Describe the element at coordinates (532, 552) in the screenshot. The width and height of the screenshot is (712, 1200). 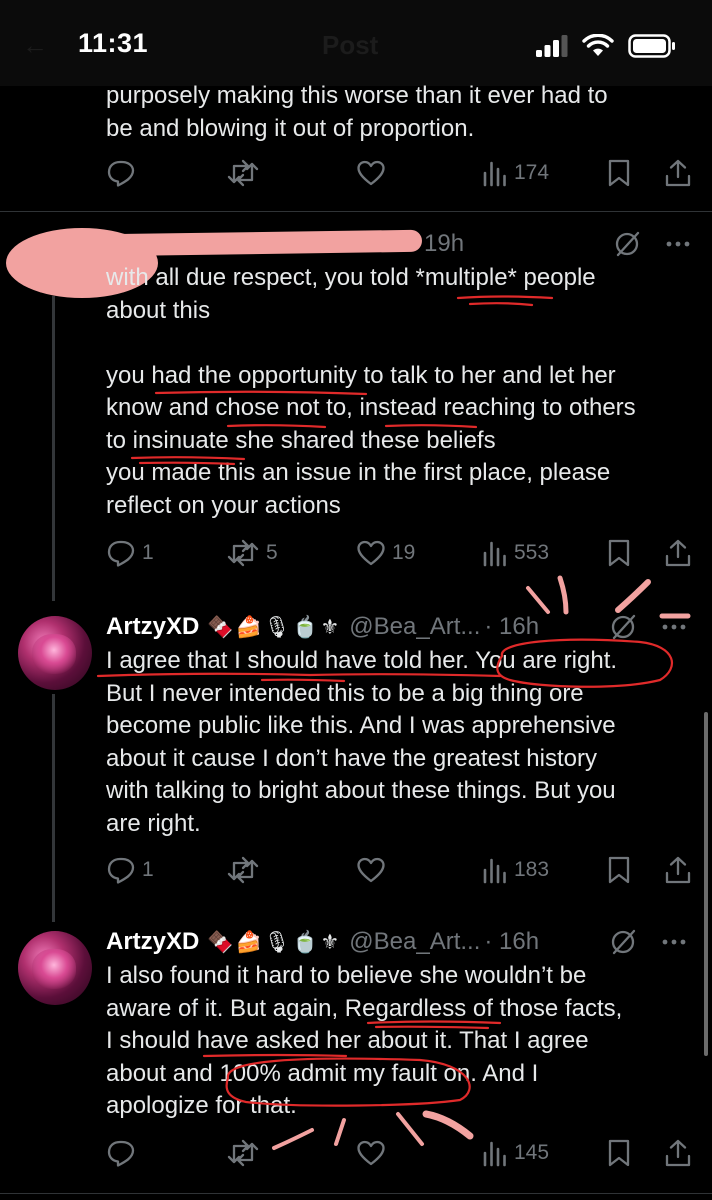
I see `views-count: 553` at that location.